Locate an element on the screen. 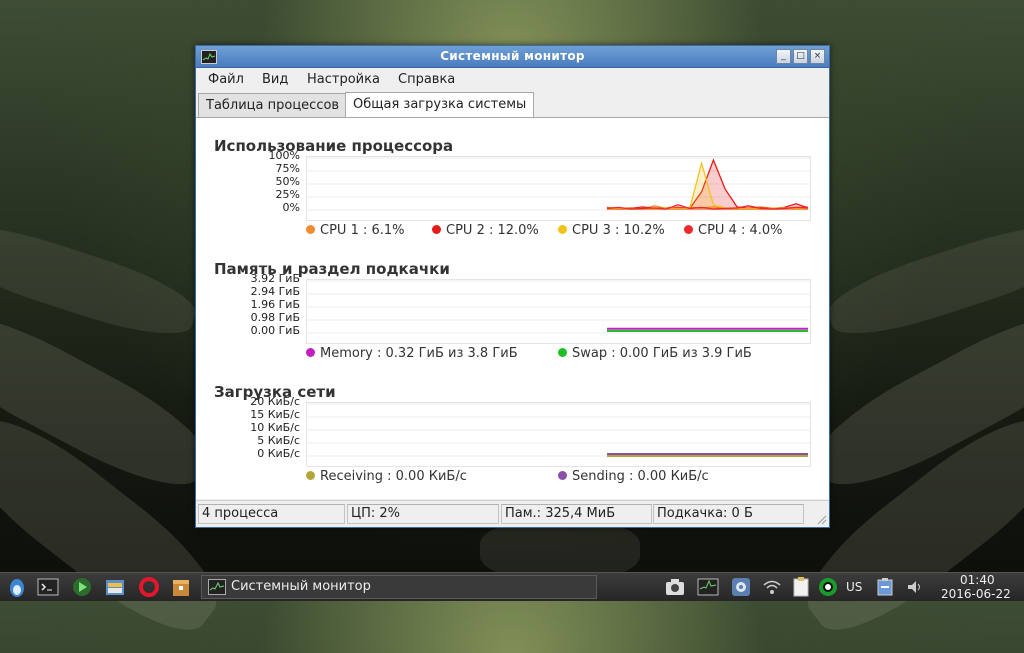 Image resolution: width=1024 pixels, height=653 pixels. status-memory: Пам.: 325,4 МиБ is located at coordinates (576, 514).